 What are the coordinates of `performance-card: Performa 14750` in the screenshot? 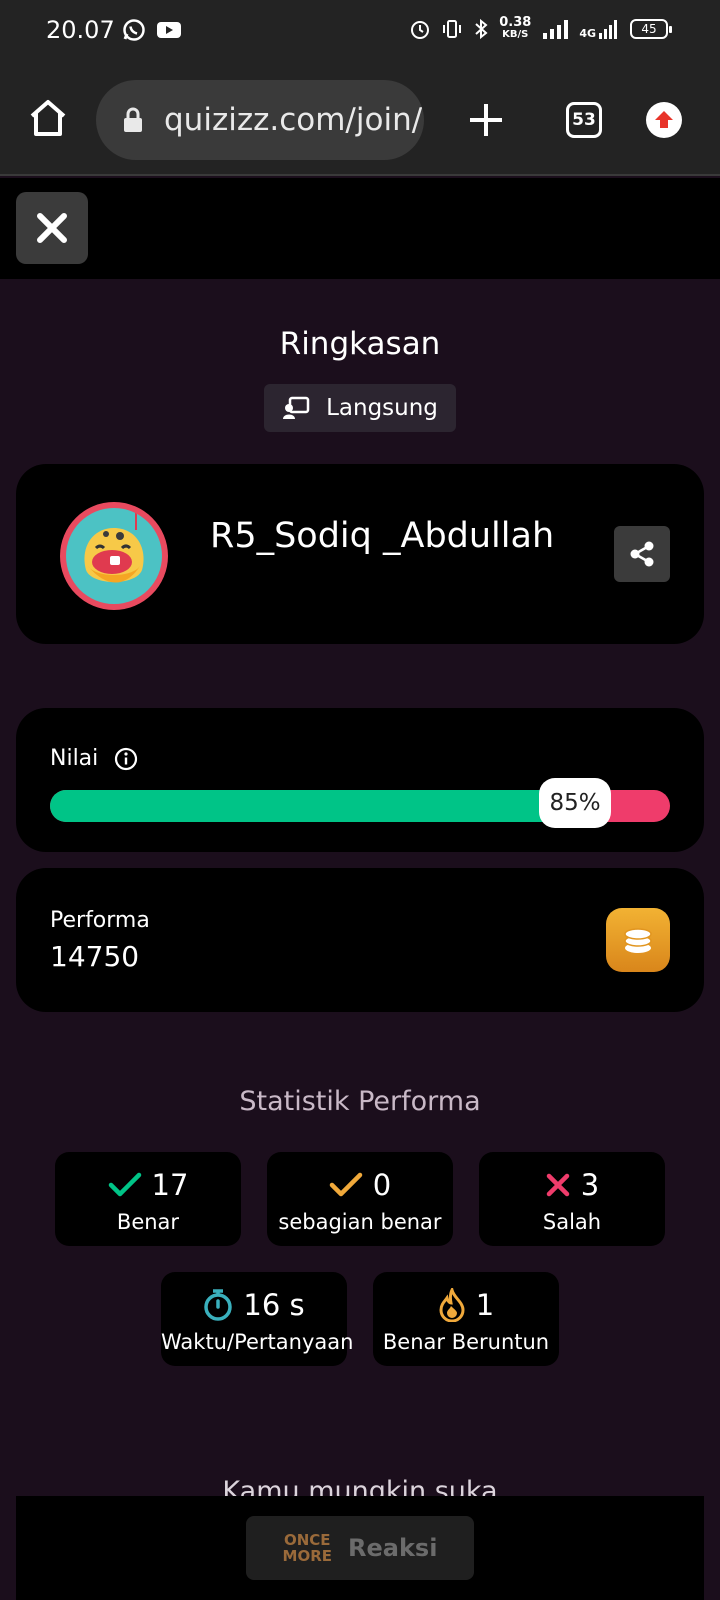 It's located at (360, 940).